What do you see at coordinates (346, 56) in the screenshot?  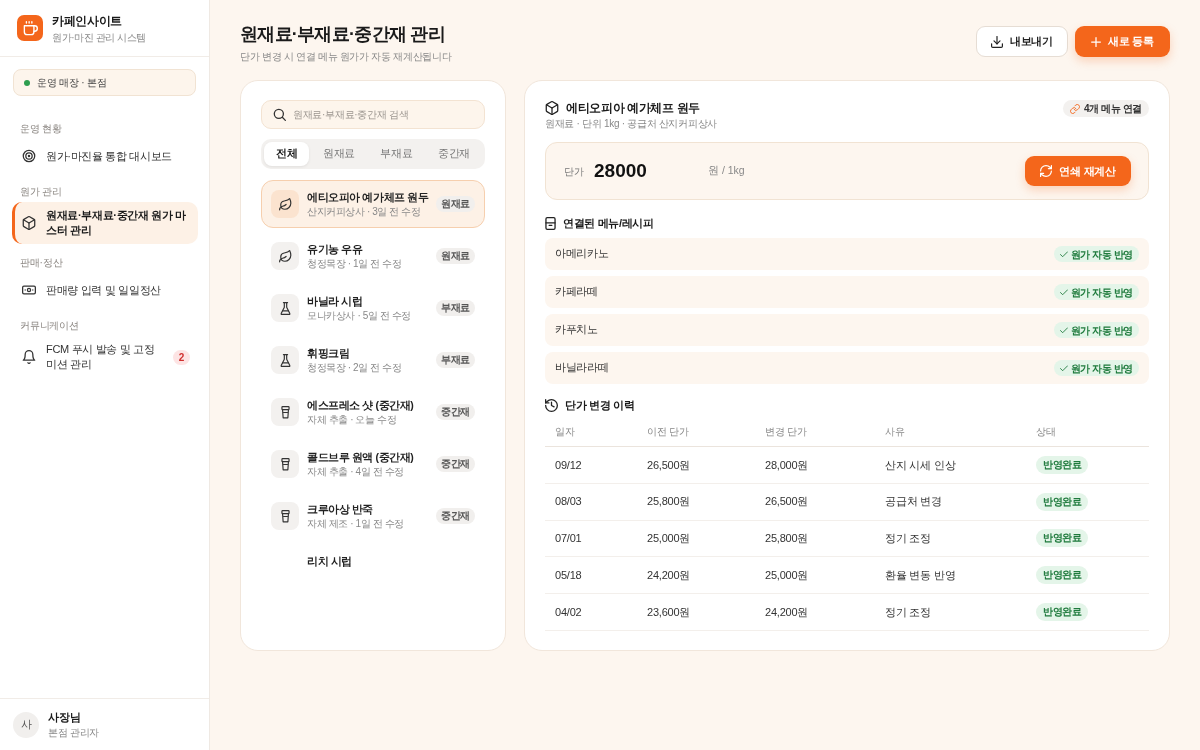 I see `page-subtitle: 단가 변경 시 연결 메뉴 원가가 자동 재계산됩니다` at bounding box center [346, 56].